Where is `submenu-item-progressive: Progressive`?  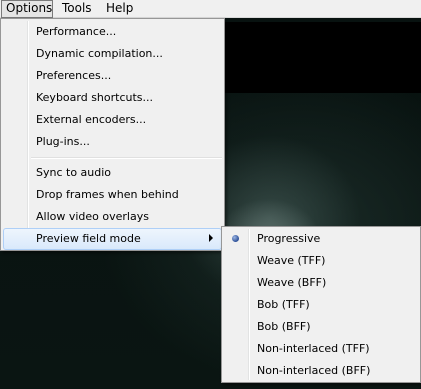 submenu-item-progressive: Progressive is located at coordinates (321, 239).